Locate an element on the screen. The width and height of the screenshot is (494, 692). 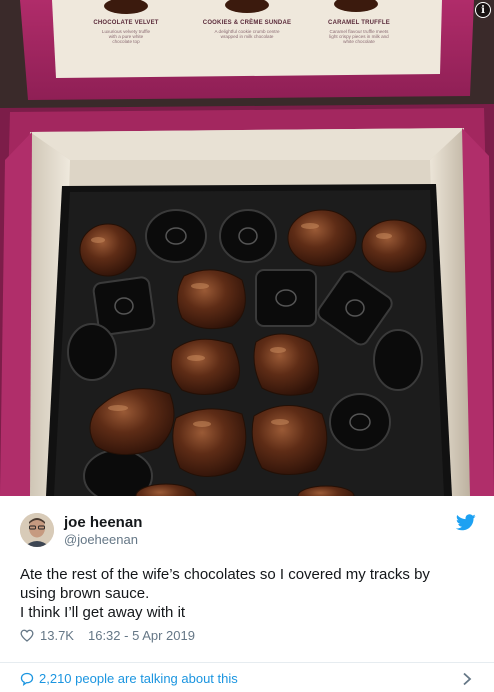
tweet-text-line: I think I’ll get away with it is located at coordinates (103, 612).